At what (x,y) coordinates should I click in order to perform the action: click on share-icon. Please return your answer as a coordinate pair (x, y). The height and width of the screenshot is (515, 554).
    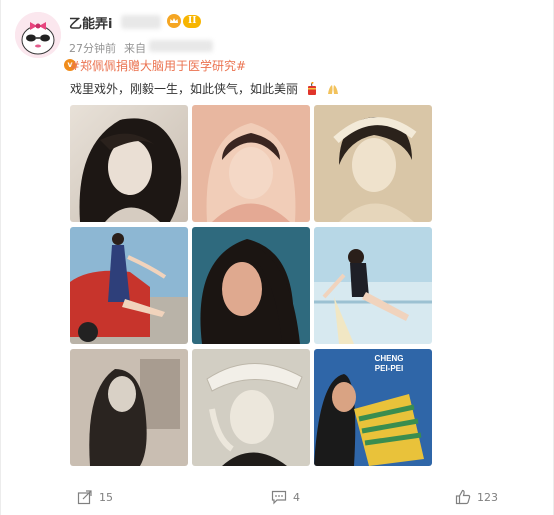
    Looking at the image, I should click on (84, 497).